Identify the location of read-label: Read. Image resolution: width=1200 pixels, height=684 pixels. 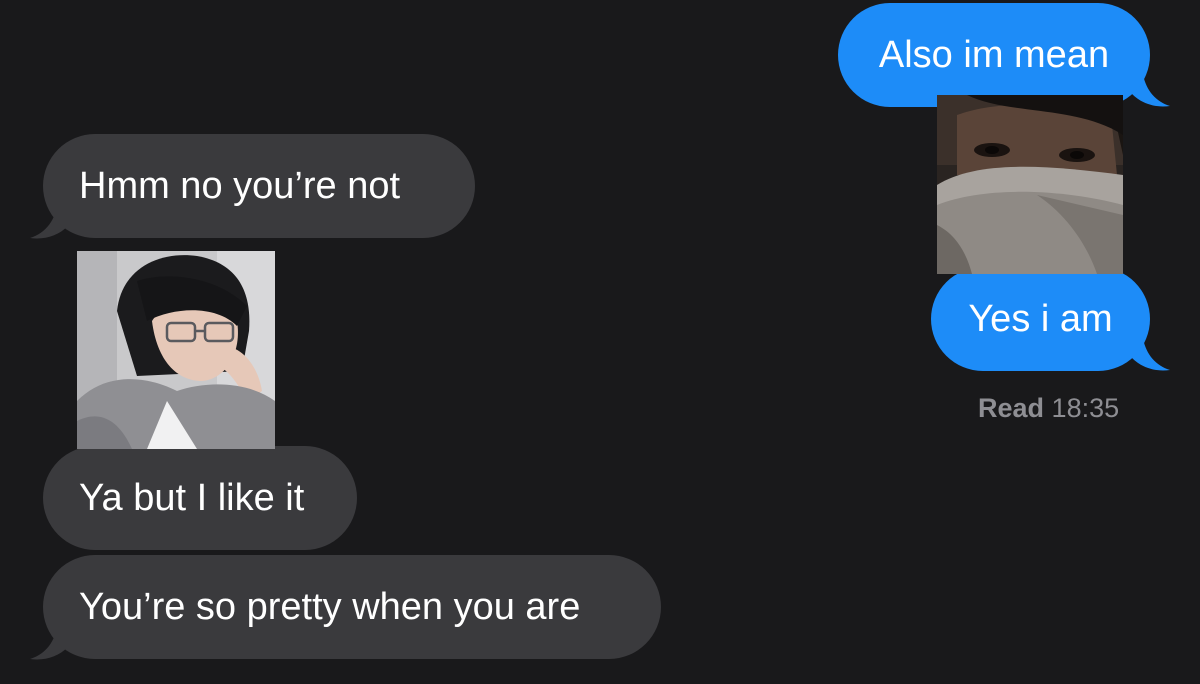
(1011, 408).